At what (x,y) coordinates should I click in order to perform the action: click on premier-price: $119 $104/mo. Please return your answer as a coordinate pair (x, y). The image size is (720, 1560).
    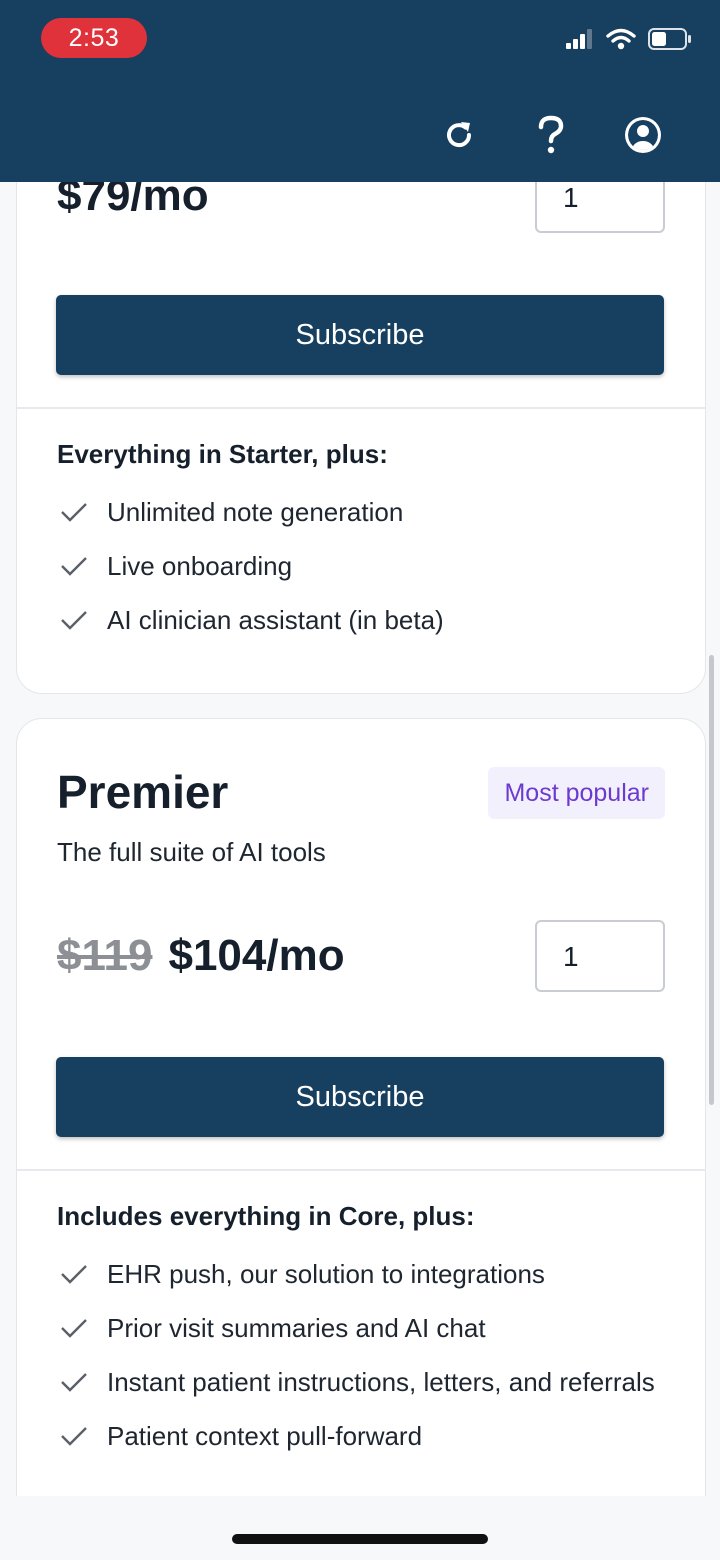
    Looking at the image, I should click on (201, 956).